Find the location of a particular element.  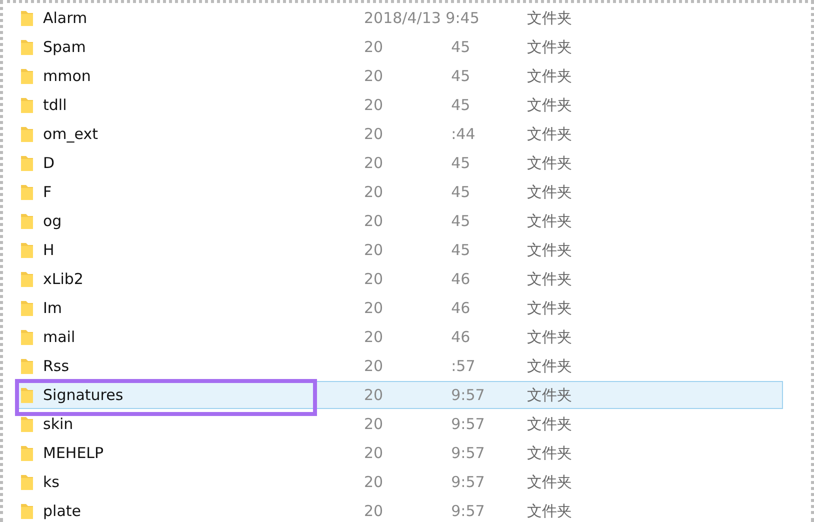

file-row: tdll 20 45 文件夹 is located at coordinates (400, 105).